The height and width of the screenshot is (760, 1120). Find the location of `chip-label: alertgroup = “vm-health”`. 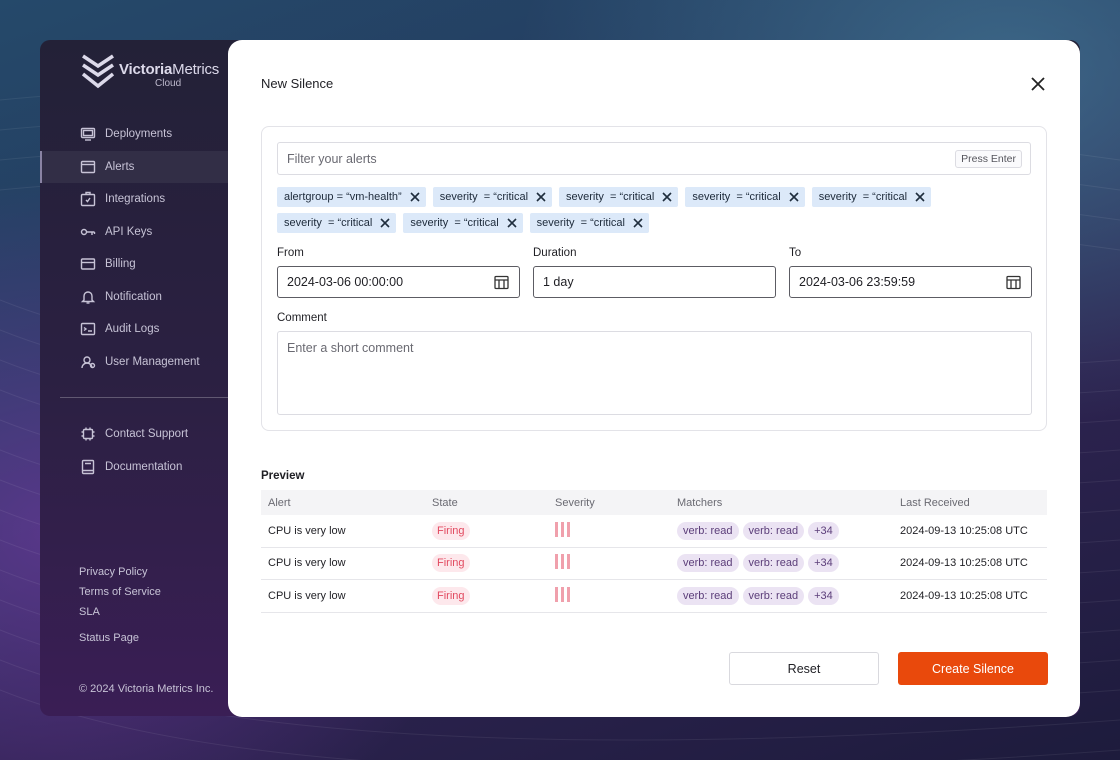

chip-label: alertgroup = “vm-health” is located at coordinates (343, 197).